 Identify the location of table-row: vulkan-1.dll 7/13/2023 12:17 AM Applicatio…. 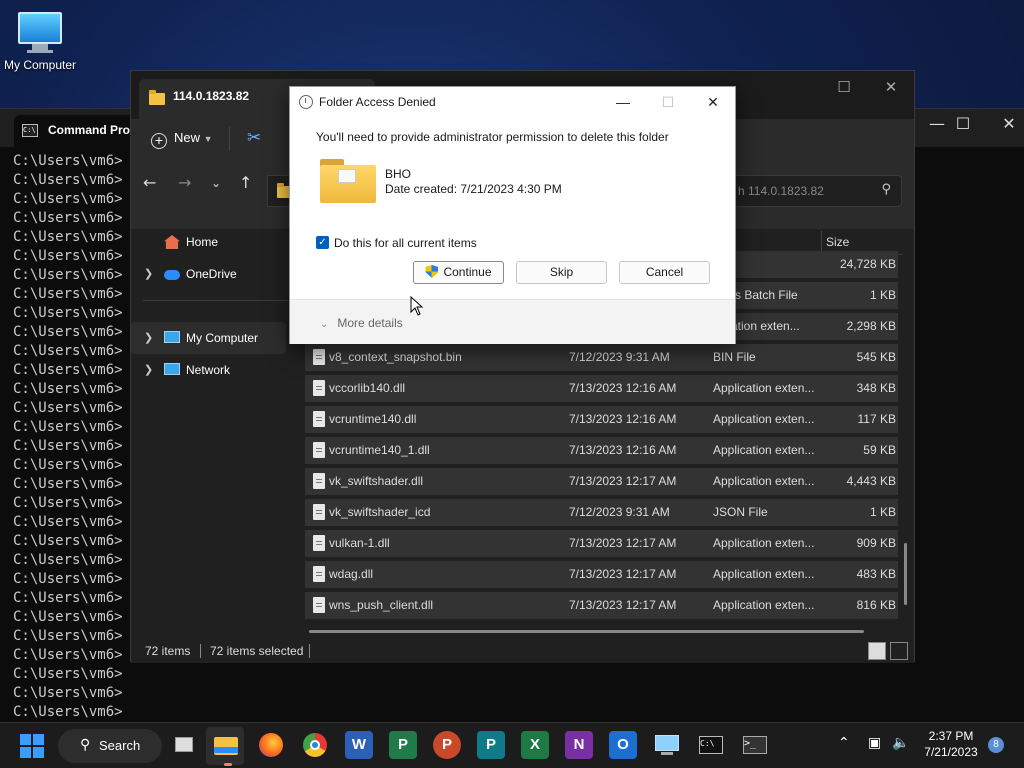
(601, 543).